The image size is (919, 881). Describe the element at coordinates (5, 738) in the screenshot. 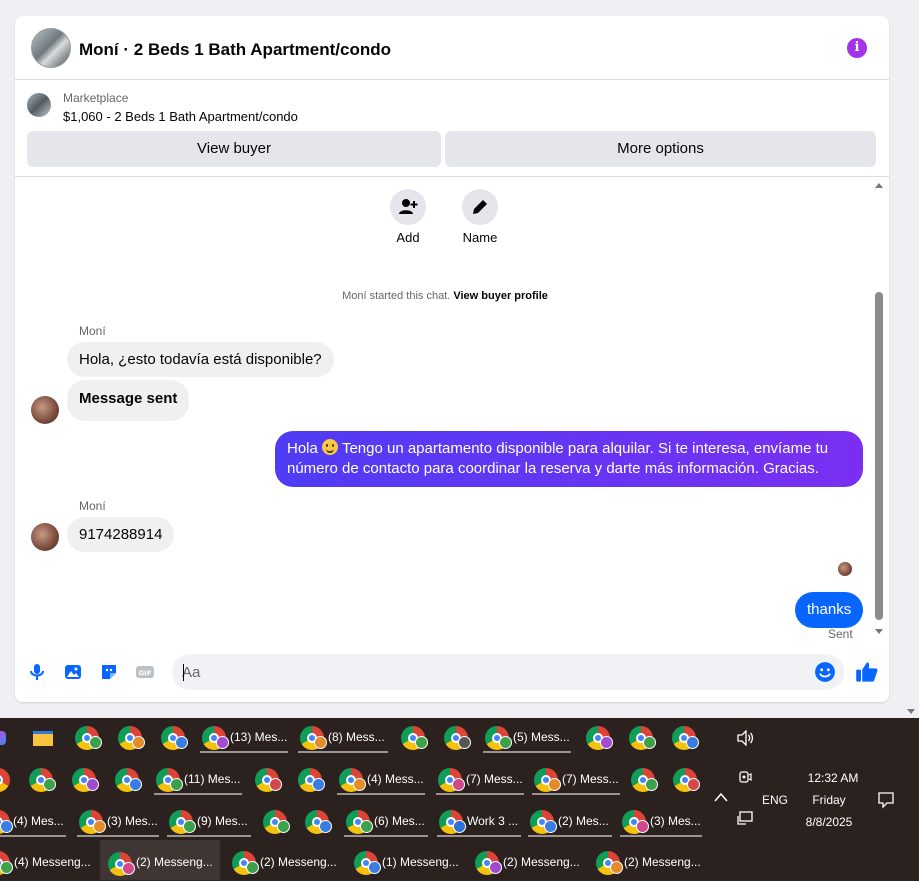

I see `copilot-app` at that location.